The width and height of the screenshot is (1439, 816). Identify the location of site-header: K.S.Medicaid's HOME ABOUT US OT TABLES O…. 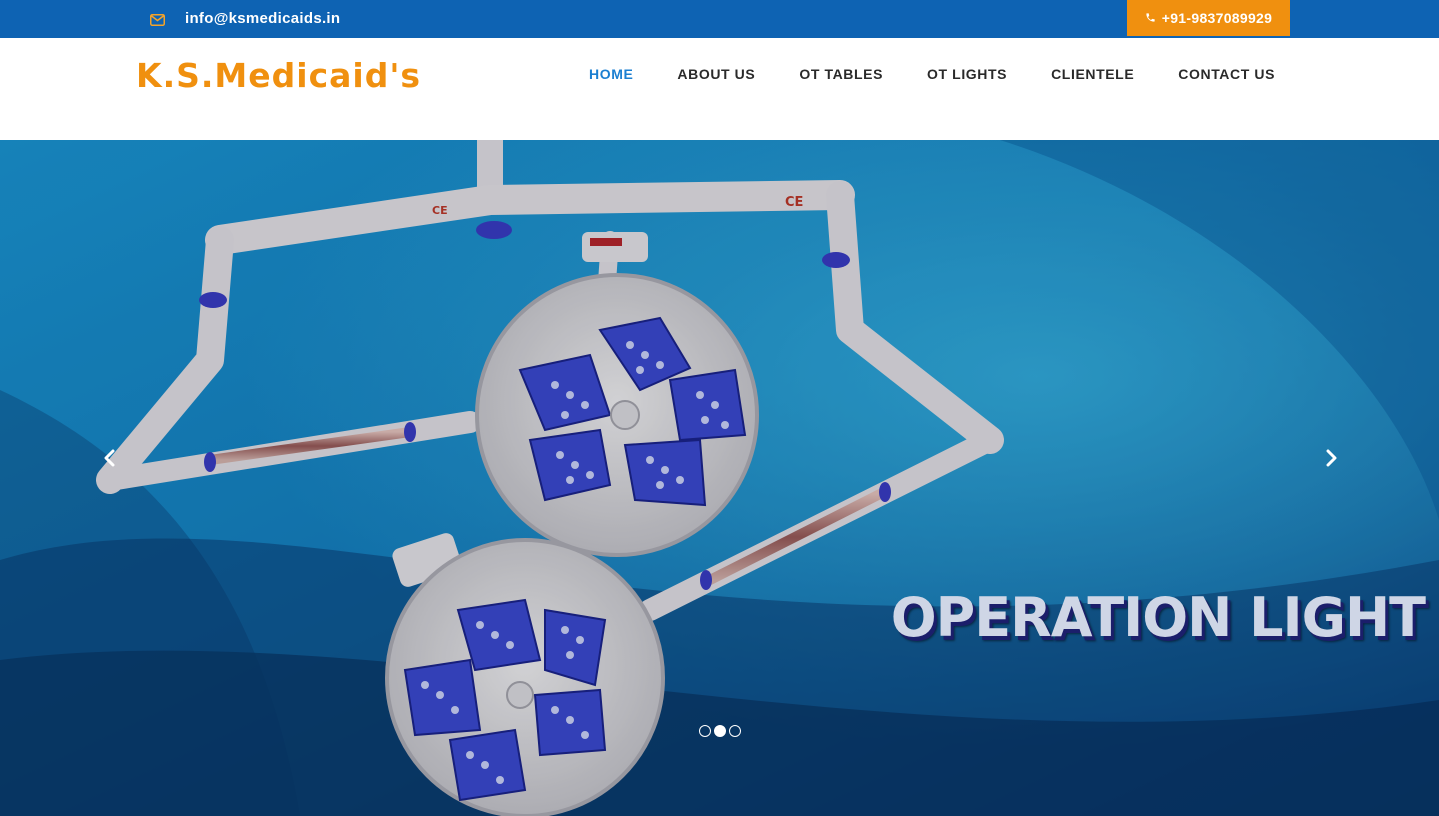
(719, 89).